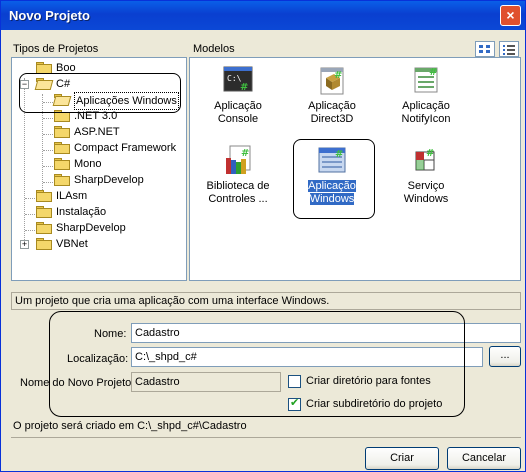 The height and width of the screenshot is (472, 526). I want to click on list-view-icon, so click(509, 50).